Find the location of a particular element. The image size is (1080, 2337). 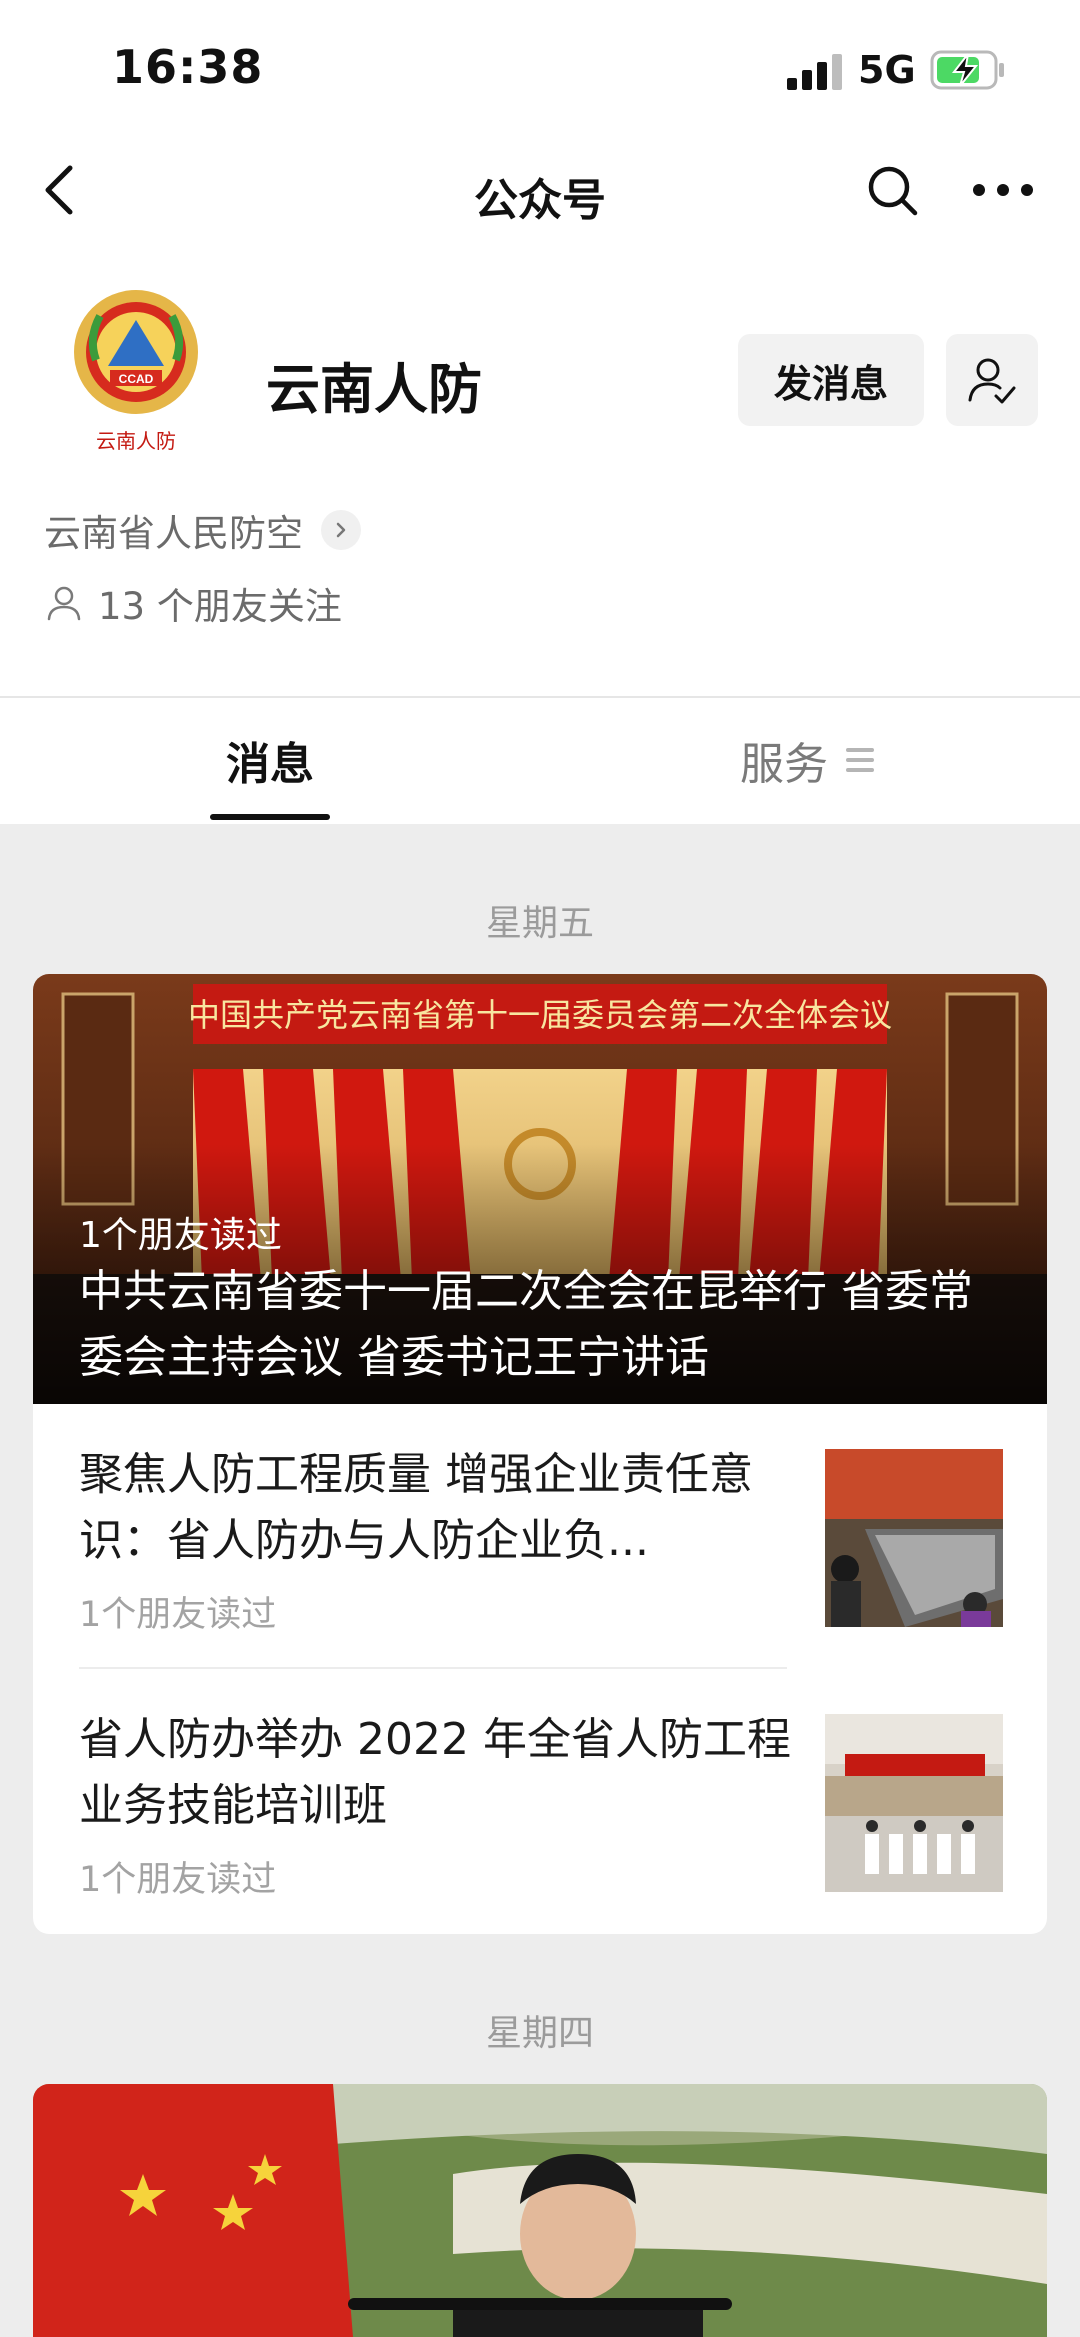

menu-icon is located at coordinates (860, 760).